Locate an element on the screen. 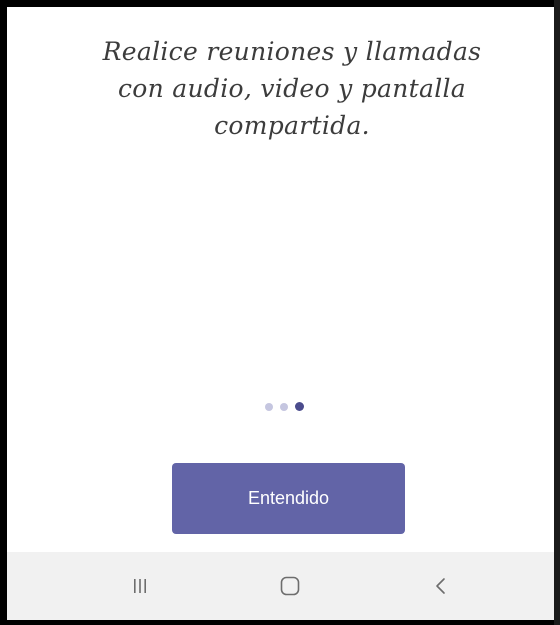  window-edge is located at coordinates (557, 312).